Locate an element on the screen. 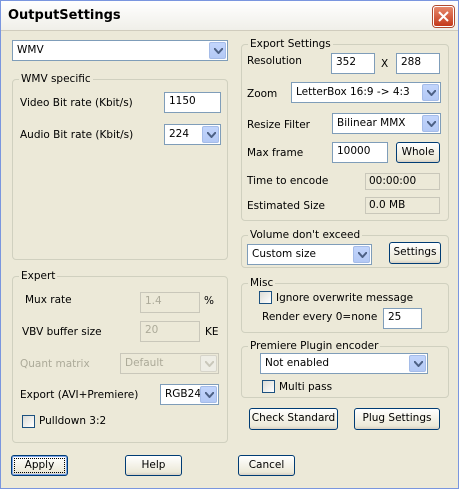 Image resolution: width=459 pixels, height=489 pixels. resize-filter-value: Bilinear MMX is located at coordinates (371, 123).